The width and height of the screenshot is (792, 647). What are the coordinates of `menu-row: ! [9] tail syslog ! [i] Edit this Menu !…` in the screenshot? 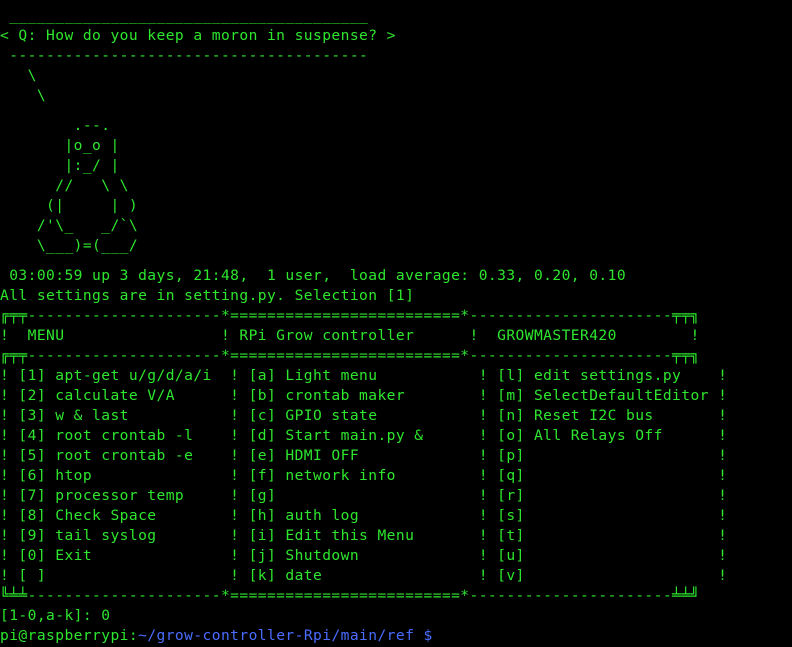 It's located at (364, 535).